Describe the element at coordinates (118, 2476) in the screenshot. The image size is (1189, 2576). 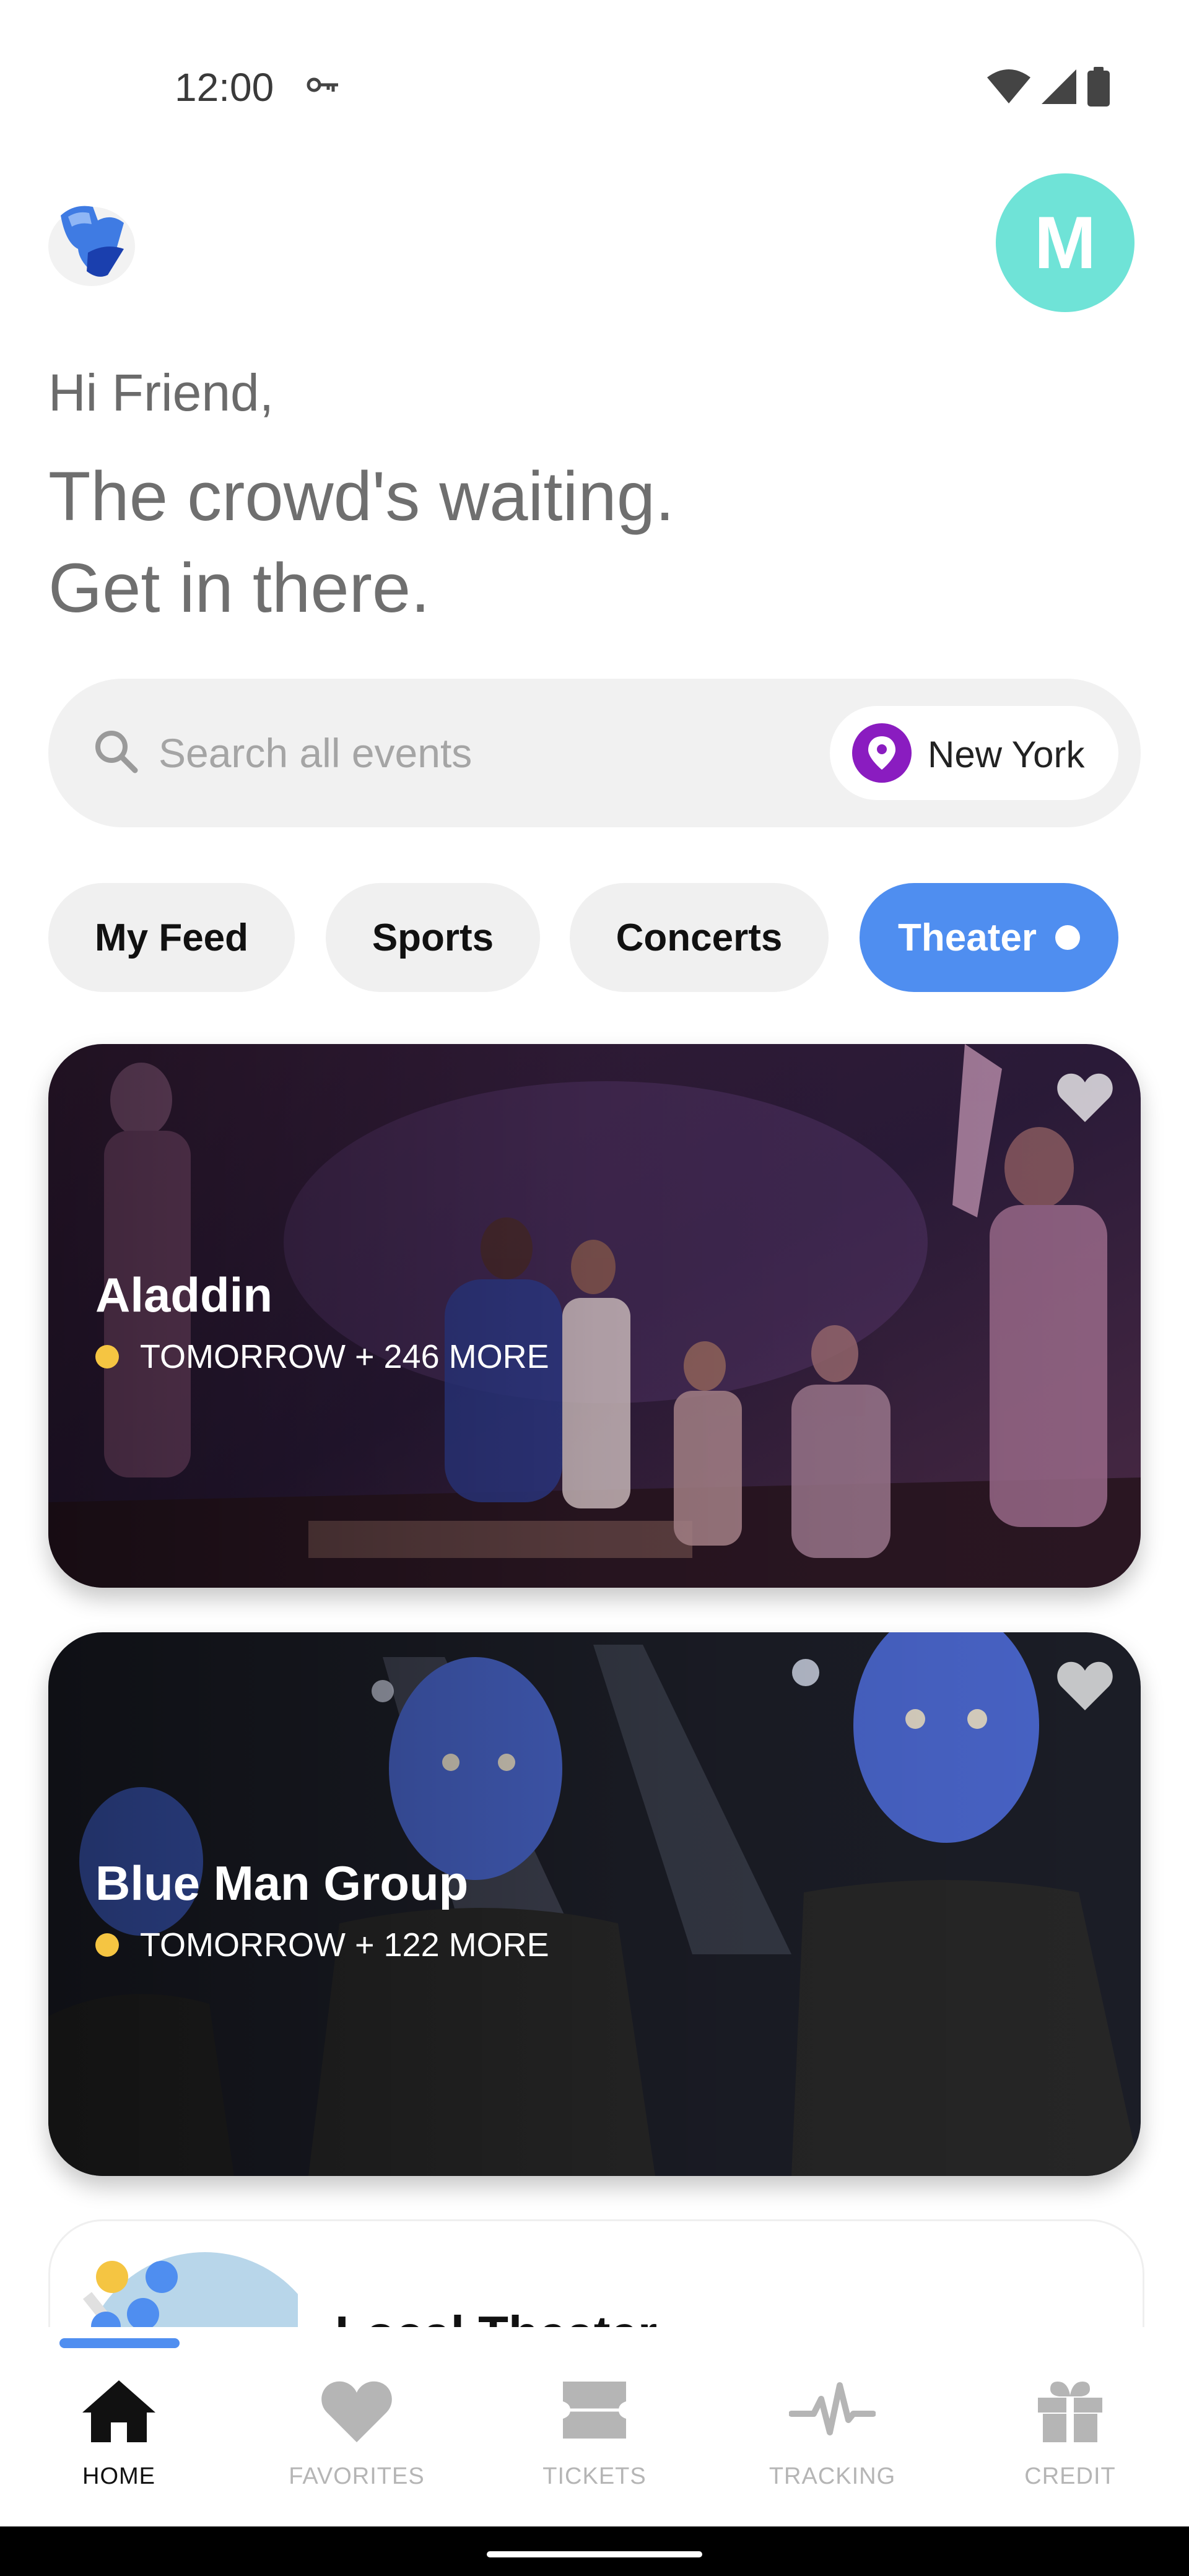
I see `nav-label: HOME` at that location.